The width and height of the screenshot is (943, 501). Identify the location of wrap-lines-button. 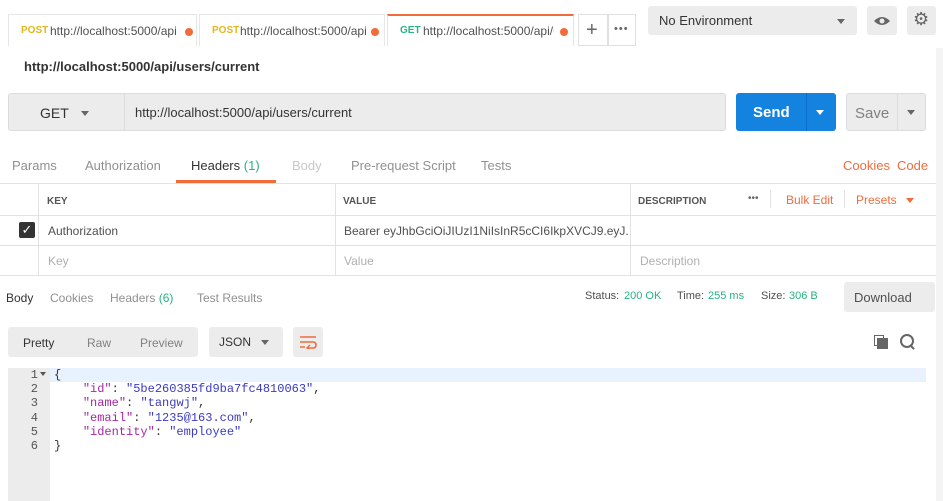
(308, 342).